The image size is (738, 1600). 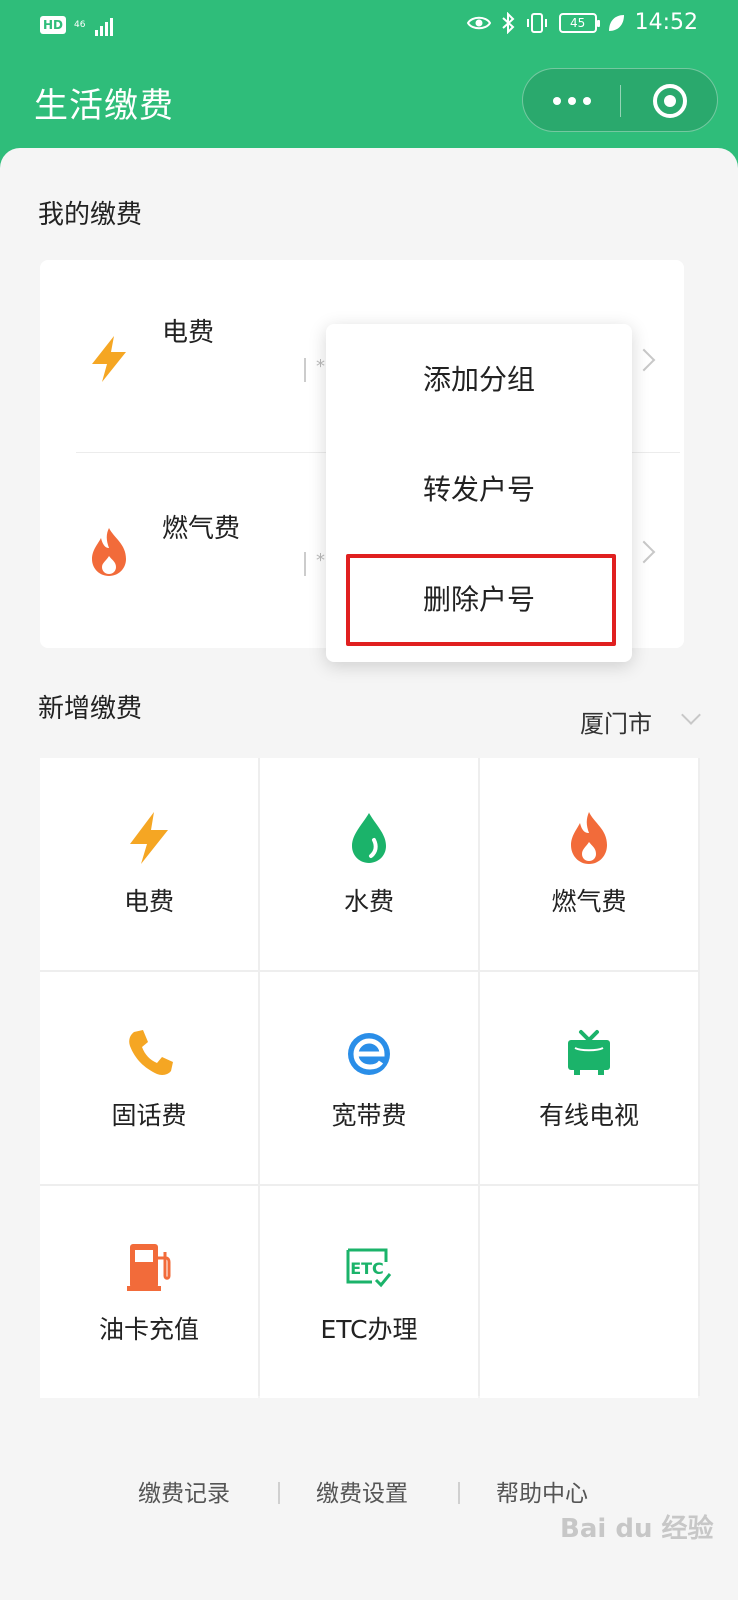 What do you see at coordinates (104, 106) in the screenshot?
I see `page-title: 生活缴费` at bounding box center [104, 106].